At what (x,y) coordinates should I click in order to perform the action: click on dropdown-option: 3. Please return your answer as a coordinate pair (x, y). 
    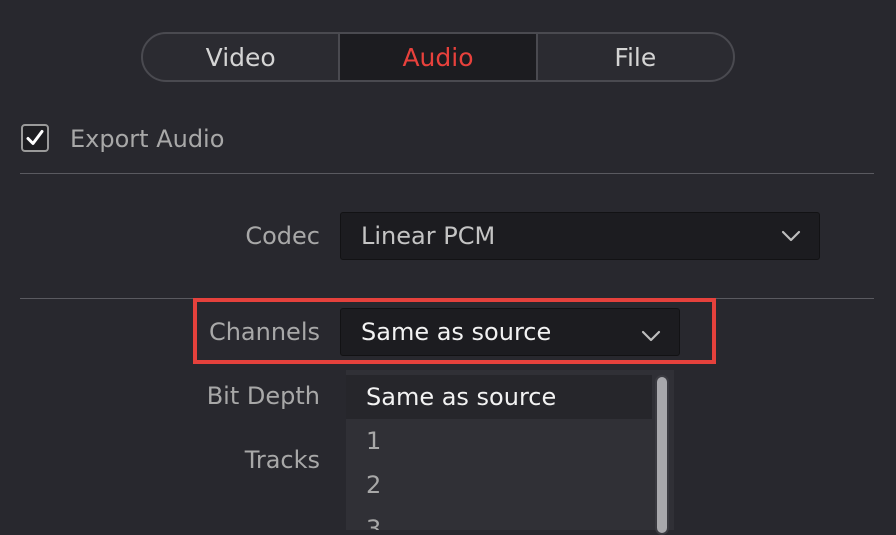
    Looking at the image, I should click on (499, 518).